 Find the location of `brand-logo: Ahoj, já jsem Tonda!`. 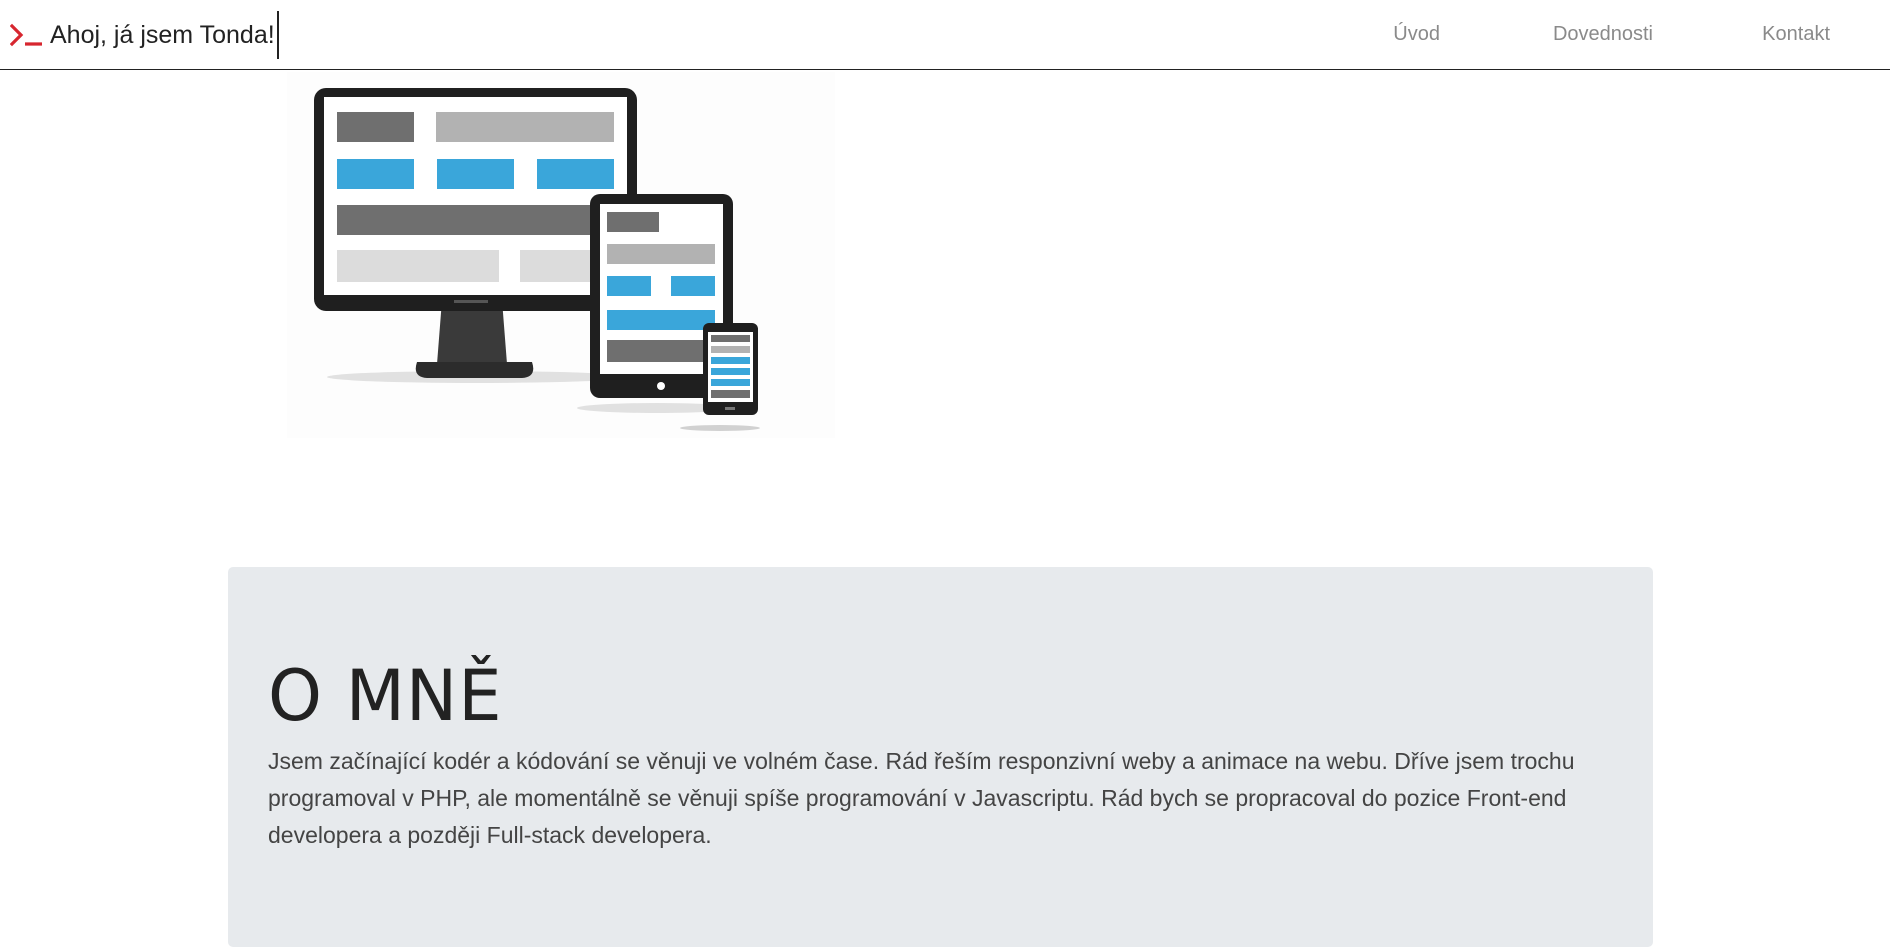

brand-logo: Ahoj, já jsem Tonda! is located at coordinates (144, 35).